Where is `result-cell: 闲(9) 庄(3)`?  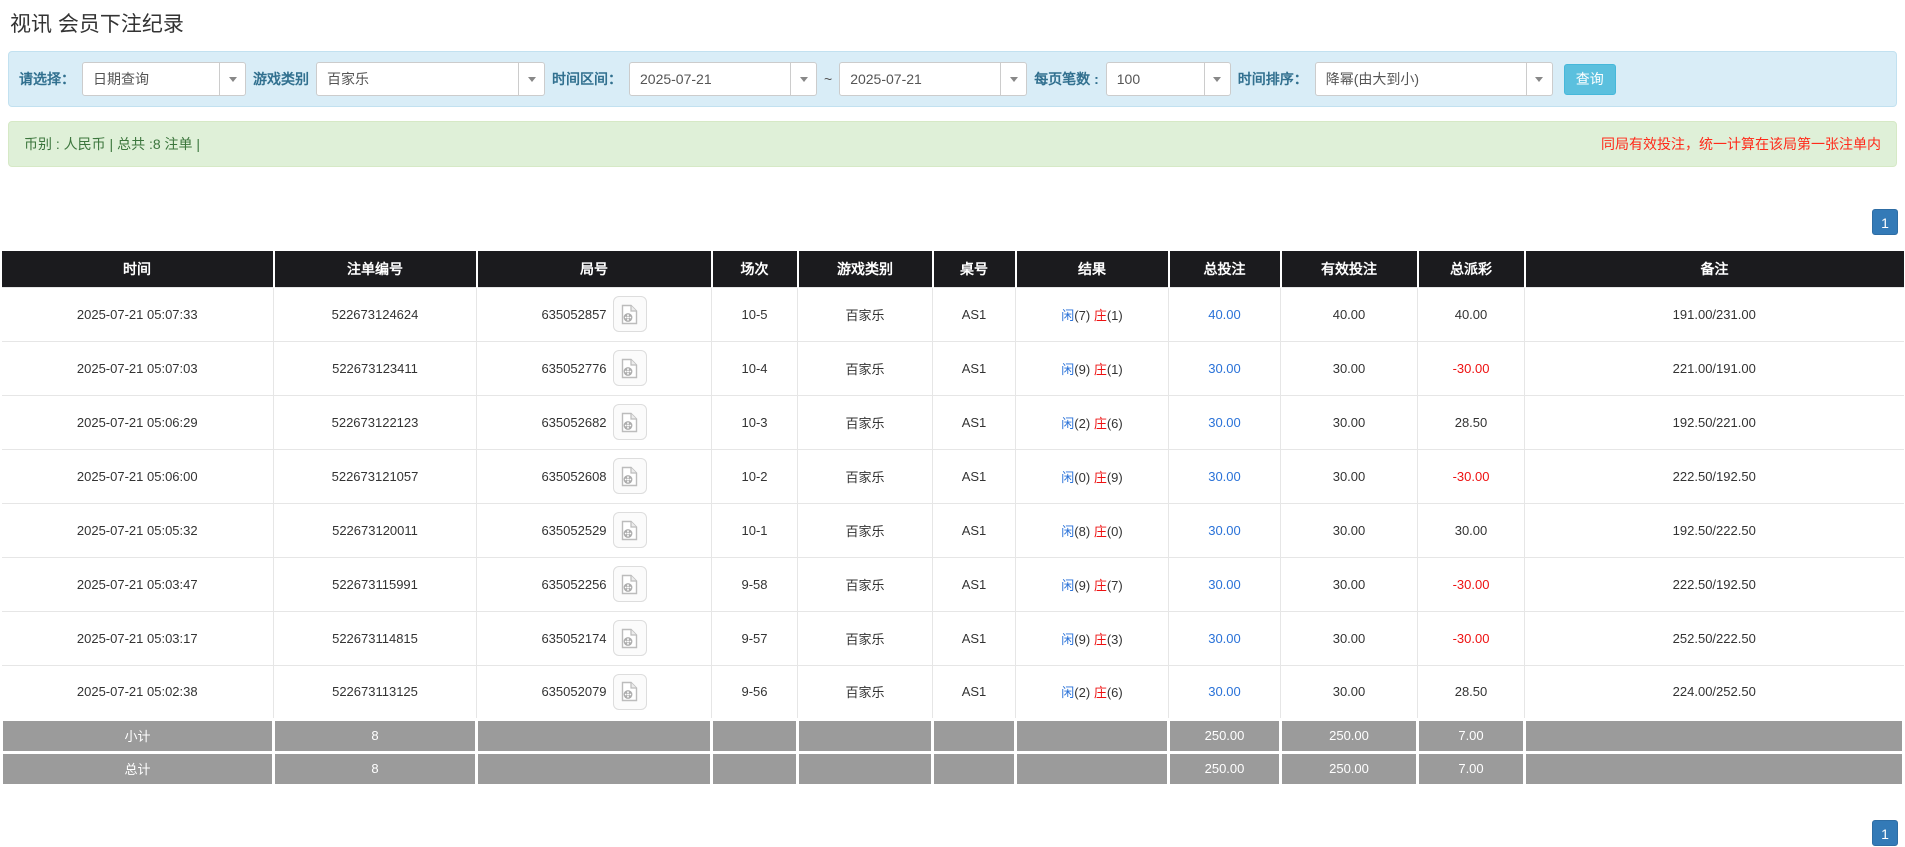 result-cell: 闲(9) 庄(3) is located at coordinates (1092, 638).